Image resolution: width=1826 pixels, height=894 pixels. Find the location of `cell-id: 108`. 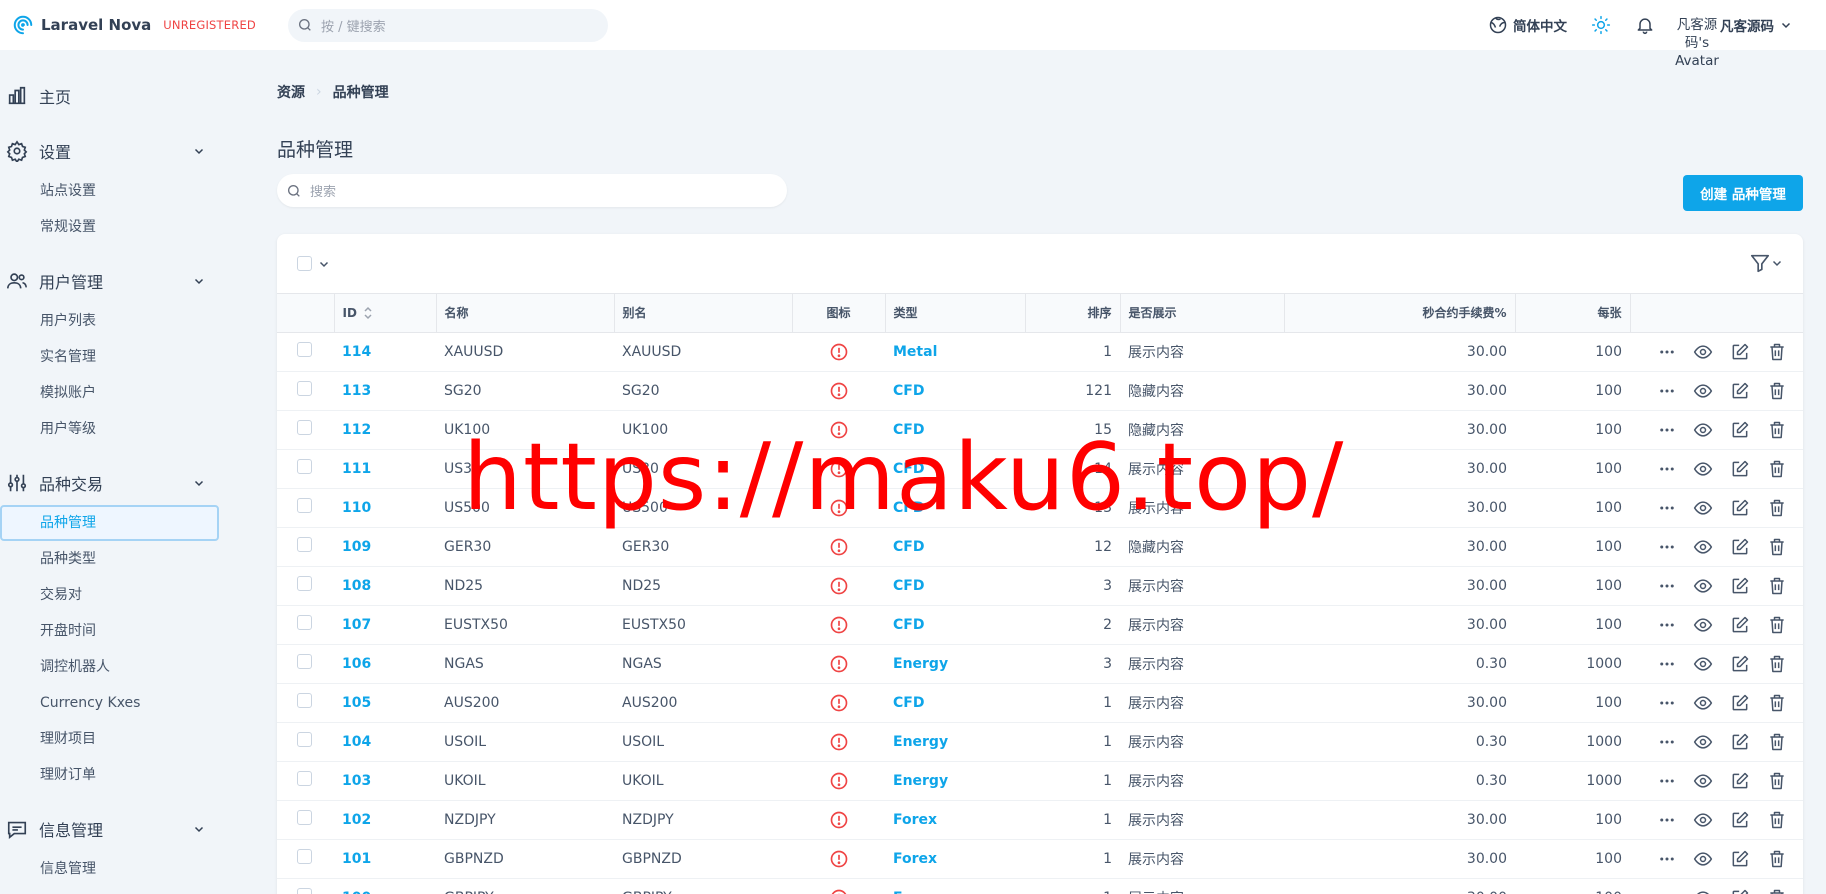

cell-id: 108 is located at coordinates (385, 585).